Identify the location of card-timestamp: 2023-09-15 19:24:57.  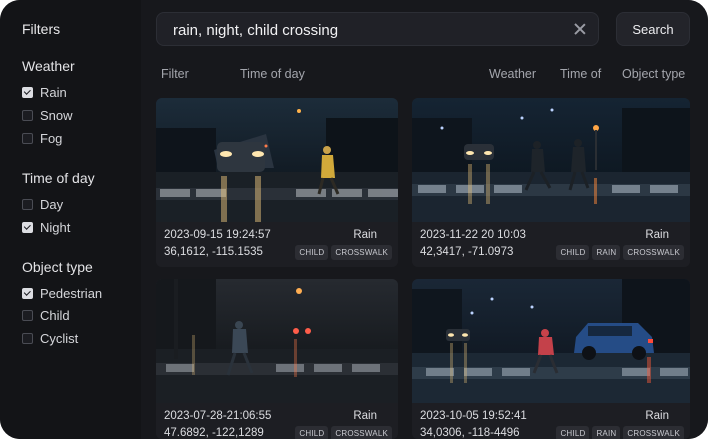
(217, 235).